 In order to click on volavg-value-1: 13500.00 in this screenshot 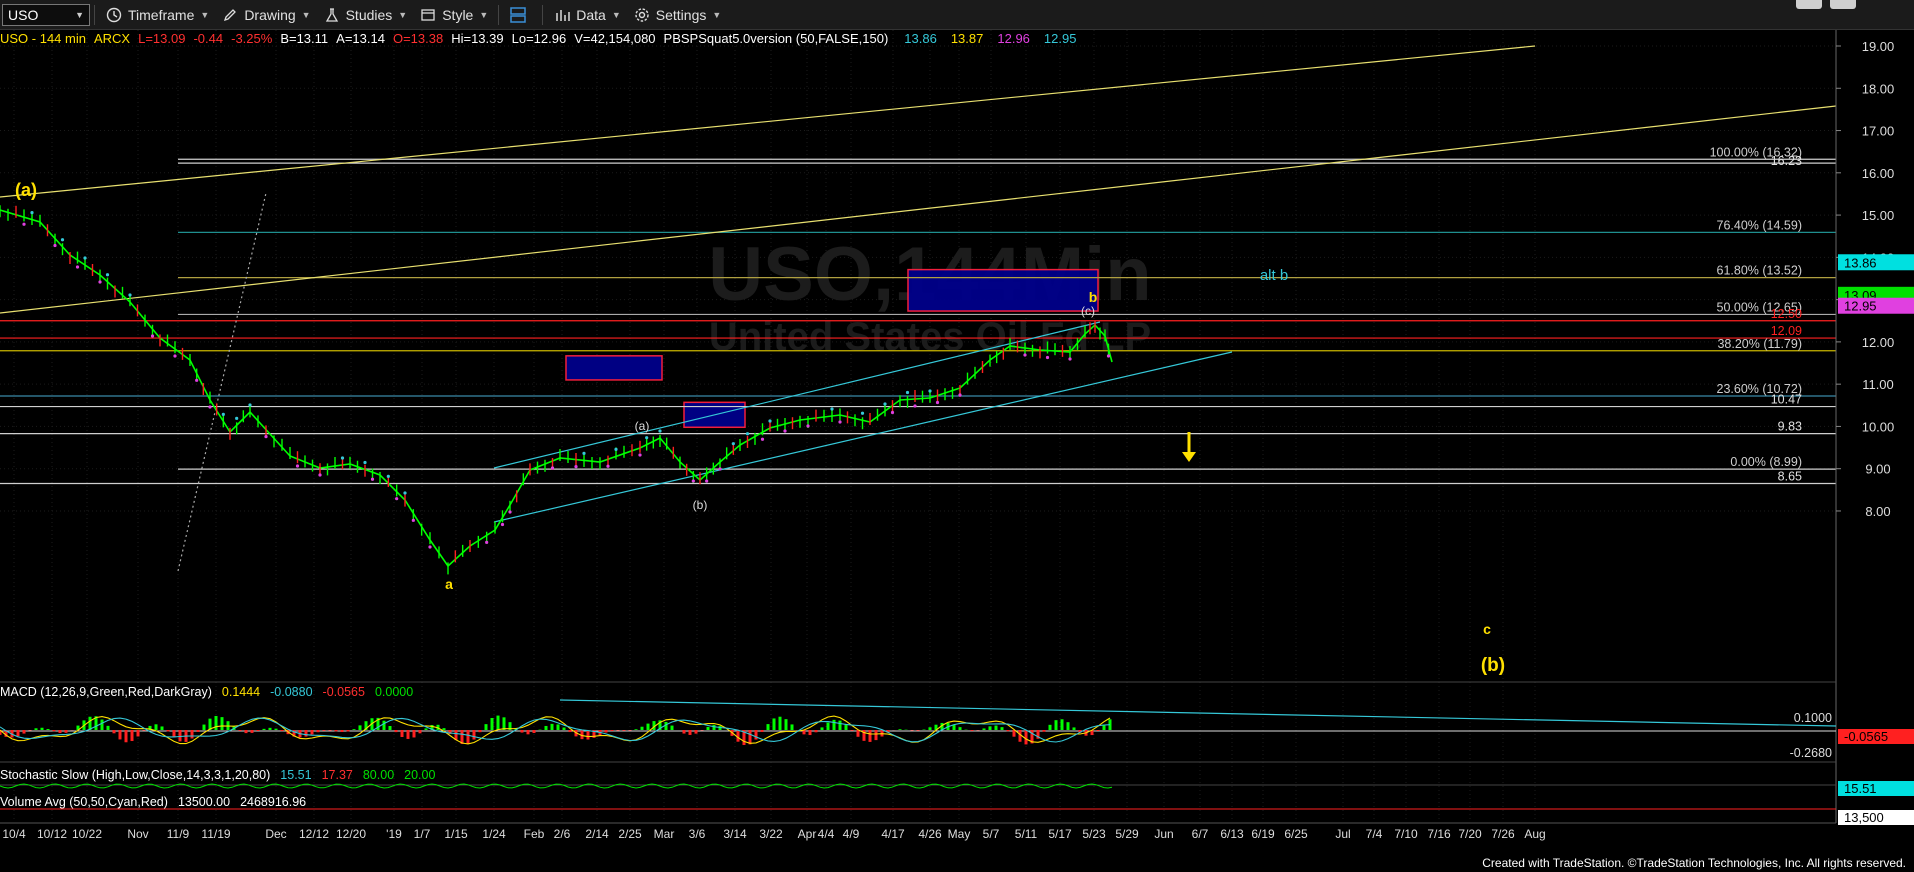, I will do `click(204, 802)`.